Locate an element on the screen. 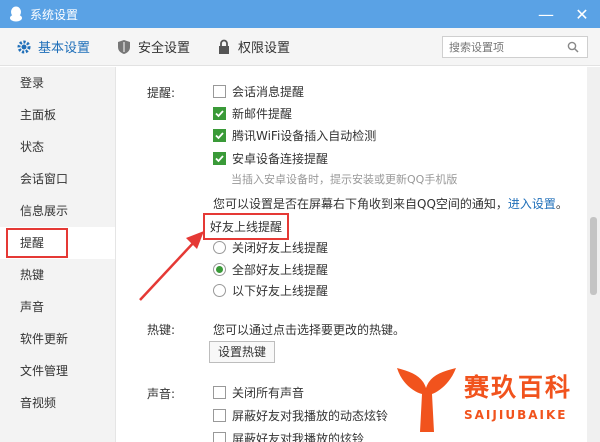 Image resolution: width=600 pixels, height=442 pixels. settings-toolbar: 基本设置 安全设置 权限设置 is located at coordinates (300, 47).